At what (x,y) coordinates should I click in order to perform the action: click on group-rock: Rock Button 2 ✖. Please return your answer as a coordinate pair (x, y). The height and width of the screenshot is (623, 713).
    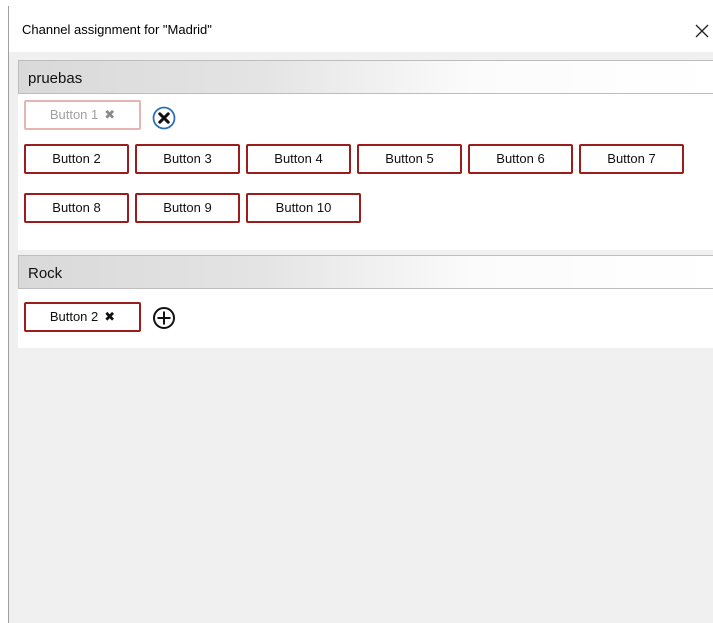
    Looking at the image, I should click on (365, 301).